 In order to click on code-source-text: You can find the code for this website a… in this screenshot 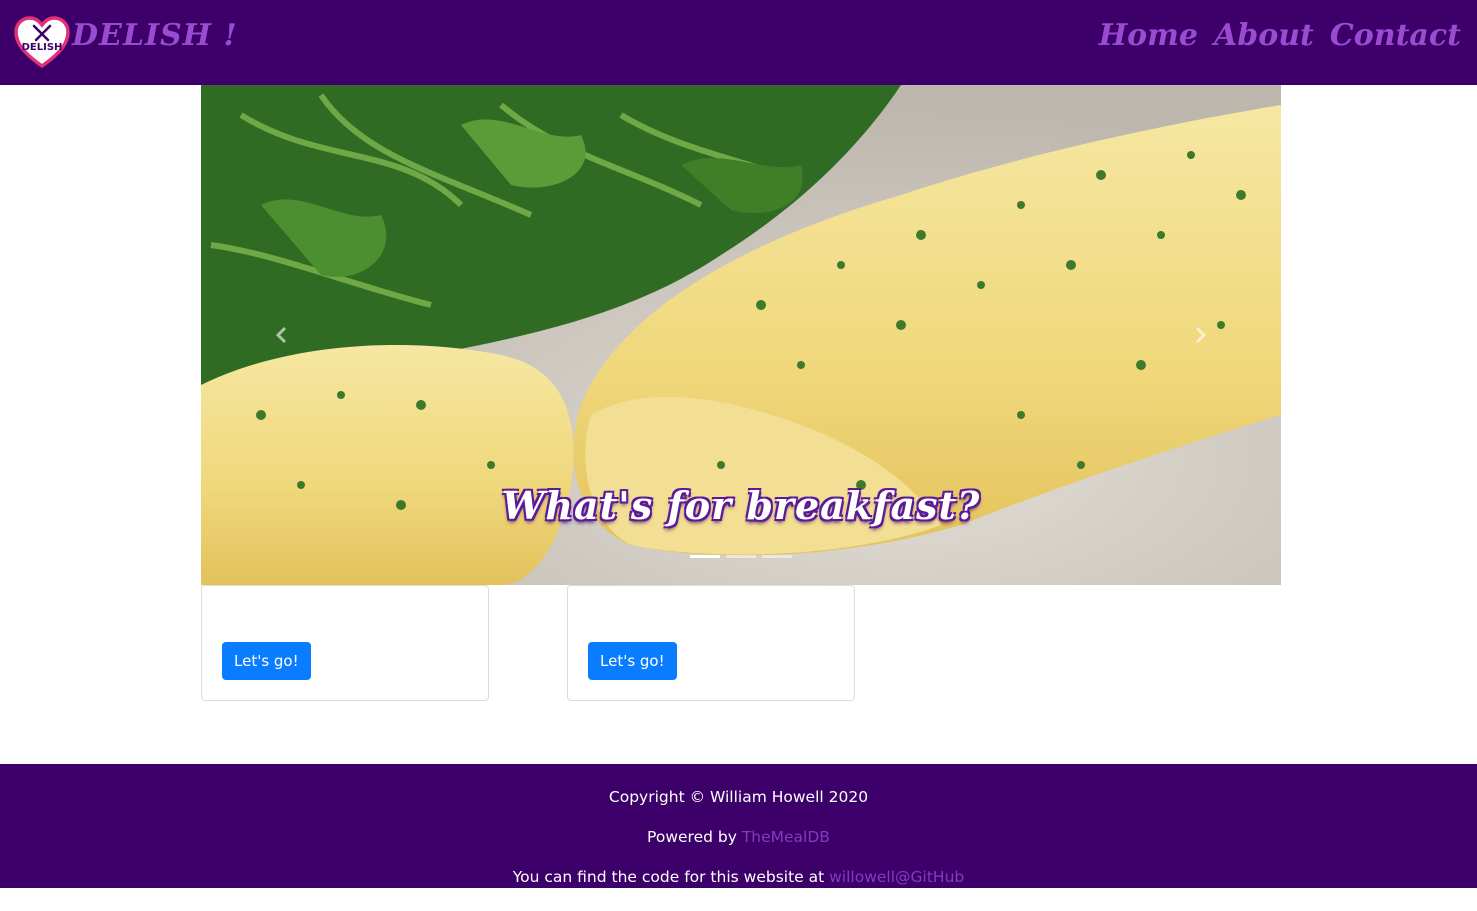, I will do `click(738, 877)`.